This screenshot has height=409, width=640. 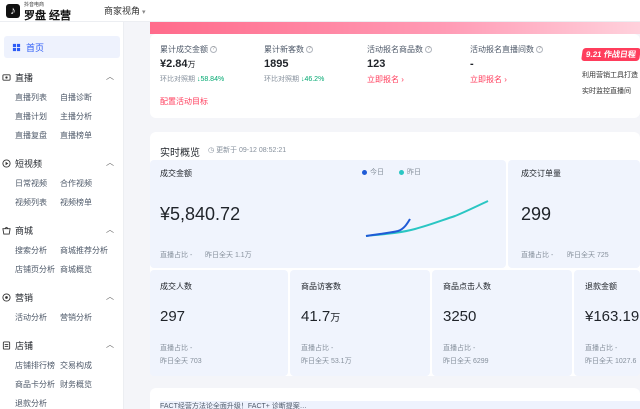 What do you see at coordinates (31, 317) in the screenshot?
I see `sidebar-item: 活动分析` at bounding box center [31, 317].